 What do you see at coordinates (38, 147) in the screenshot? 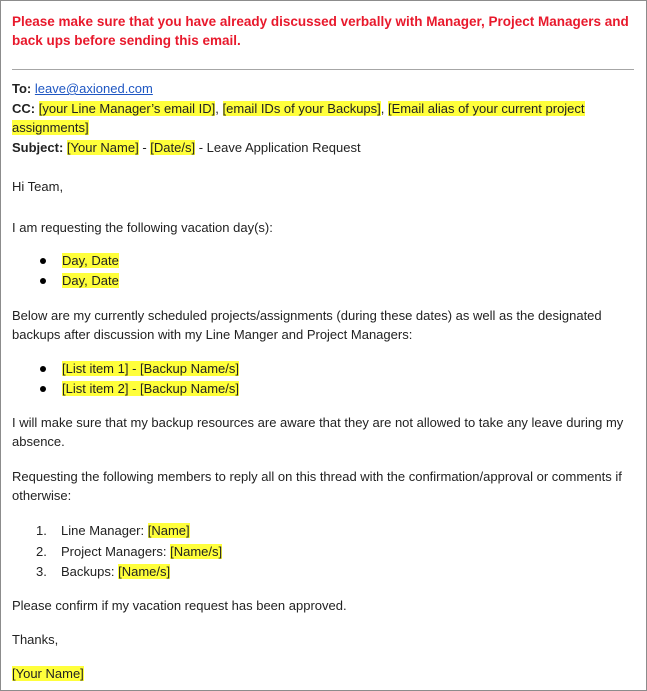
I see `subject-label: Subject:` at bounding box center [38, 147].